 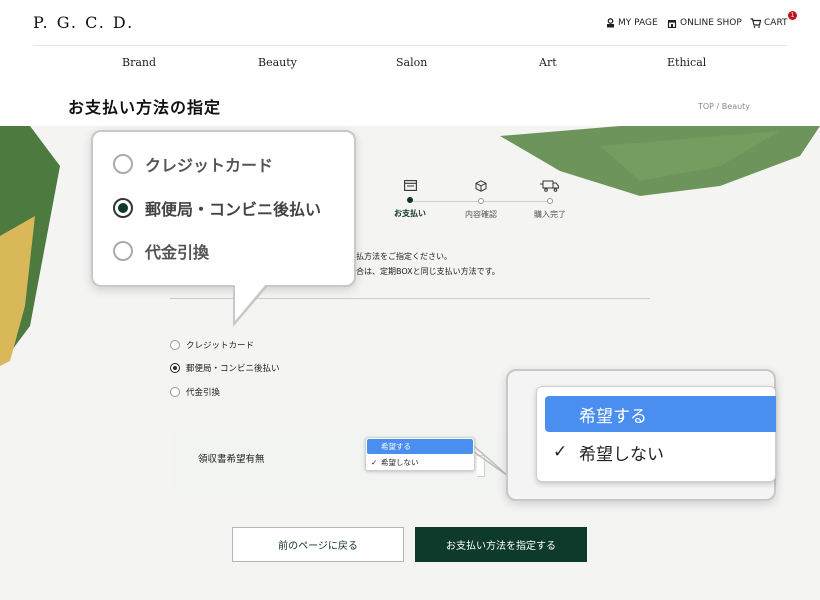 I want to click on step-label: 購入完了, so click(x=550, y=214).